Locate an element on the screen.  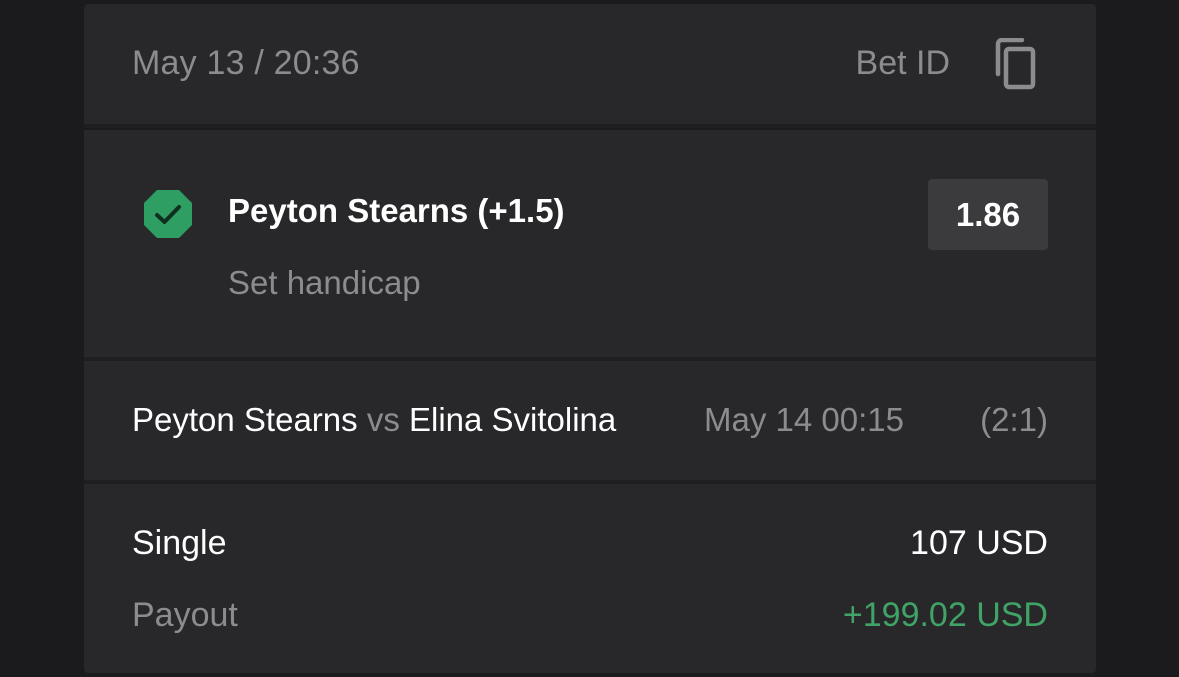
event-start-time: May 14 00:15 is located at coordinates (804, 419).